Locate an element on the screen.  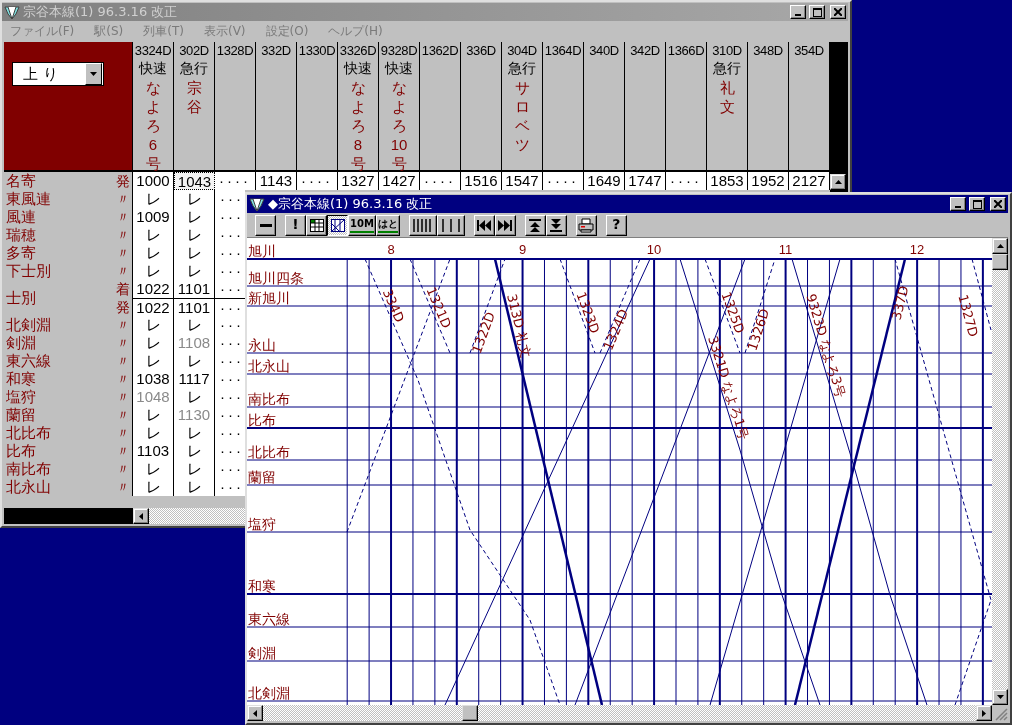
time-cell: 1952 is located at coordinates (768, 181).